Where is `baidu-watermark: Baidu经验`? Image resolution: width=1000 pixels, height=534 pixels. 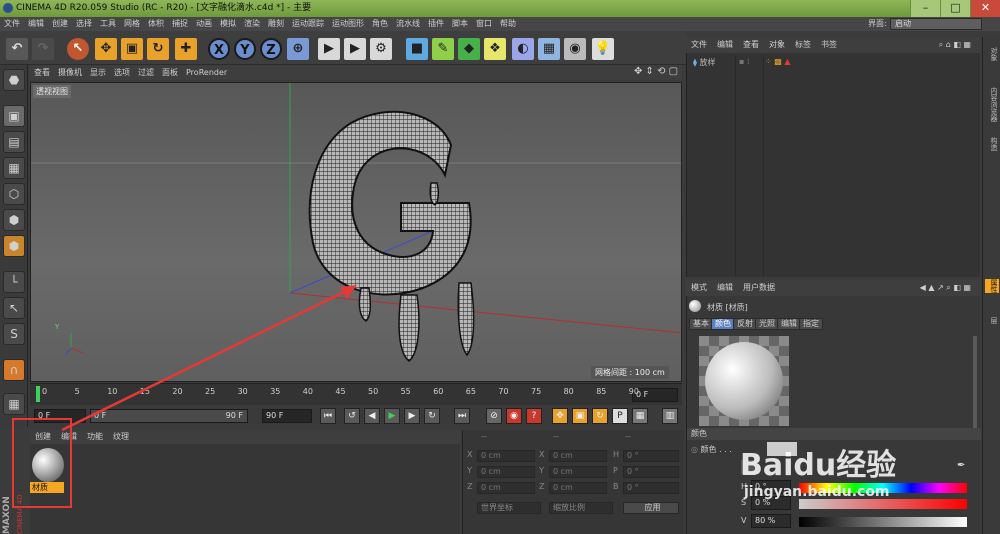
baidu-watermark: Baidu经验 is located at coordinates (818, 465).